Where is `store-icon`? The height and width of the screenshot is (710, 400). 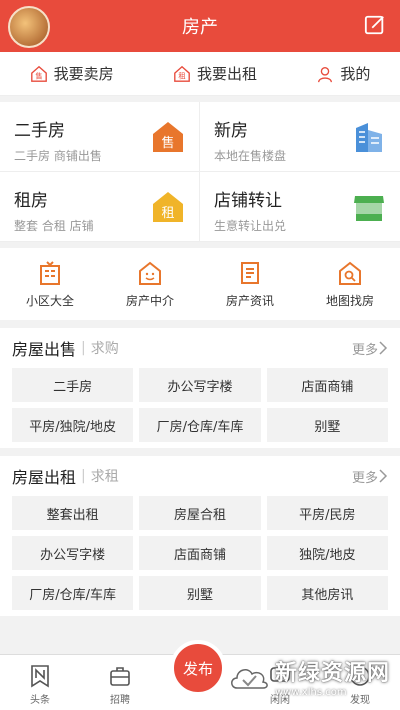 store-icon is located at coordinates (369, 208).